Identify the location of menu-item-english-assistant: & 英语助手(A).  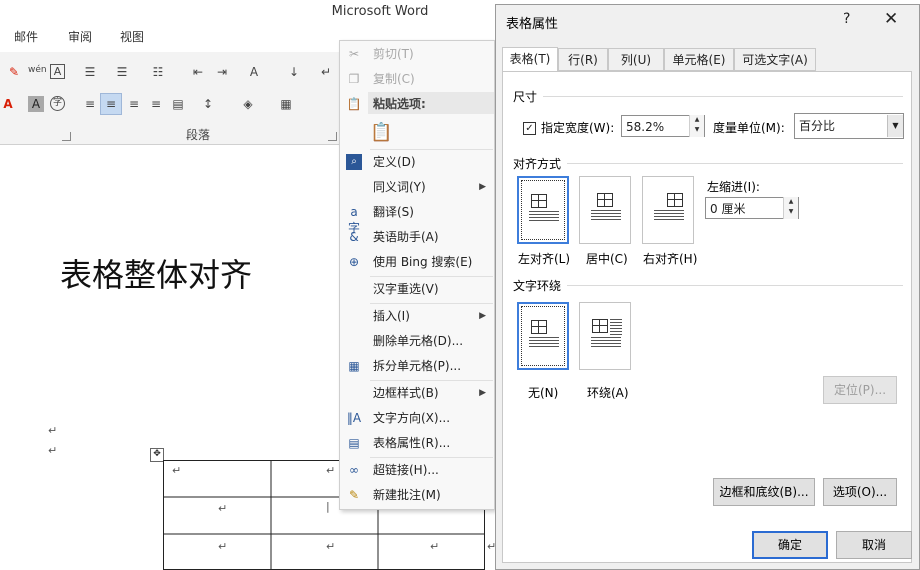
(417, 237).